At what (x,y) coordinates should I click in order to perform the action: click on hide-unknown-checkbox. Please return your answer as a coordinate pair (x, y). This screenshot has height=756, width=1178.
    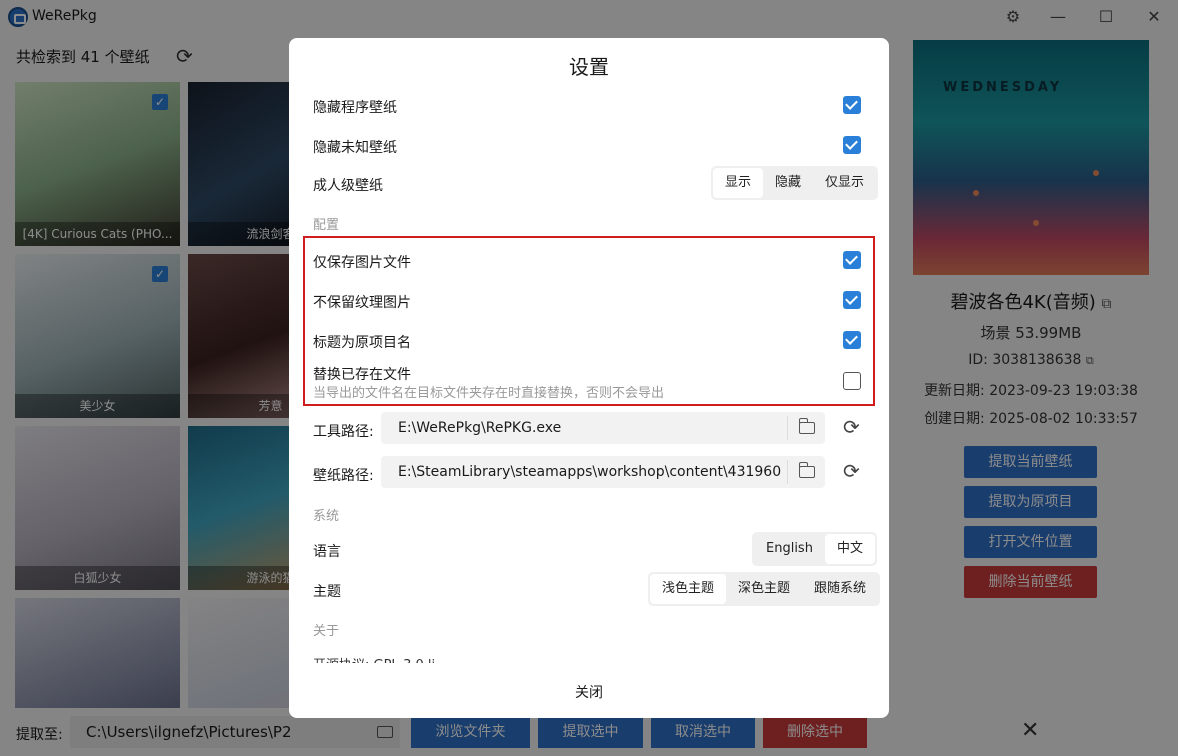
    Looking at the image, I should click on (852, 145).